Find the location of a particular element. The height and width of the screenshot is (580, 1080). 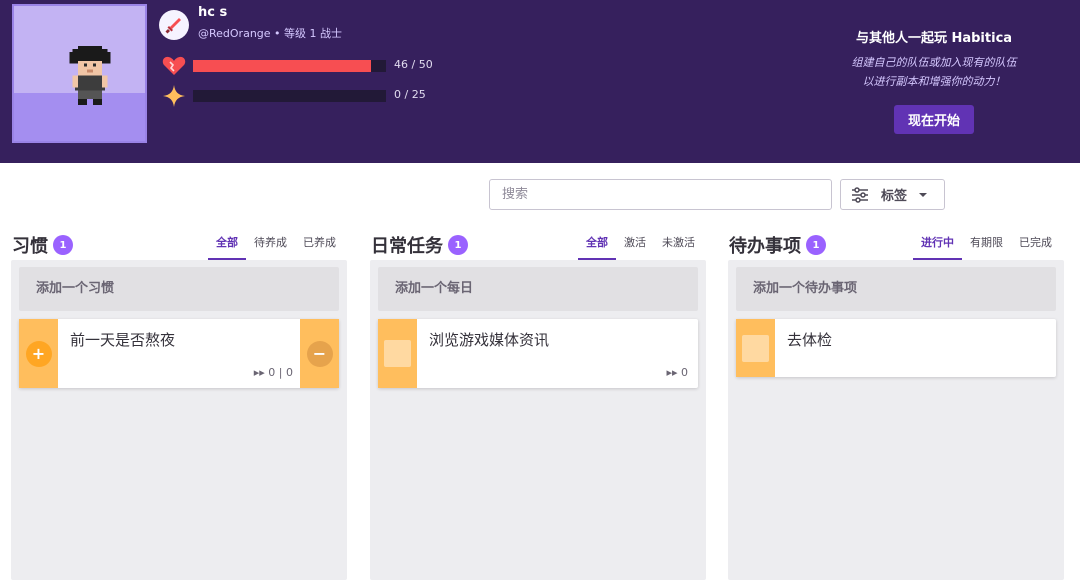

user-handle: @RedOrange is located at coordinates (234, 33).